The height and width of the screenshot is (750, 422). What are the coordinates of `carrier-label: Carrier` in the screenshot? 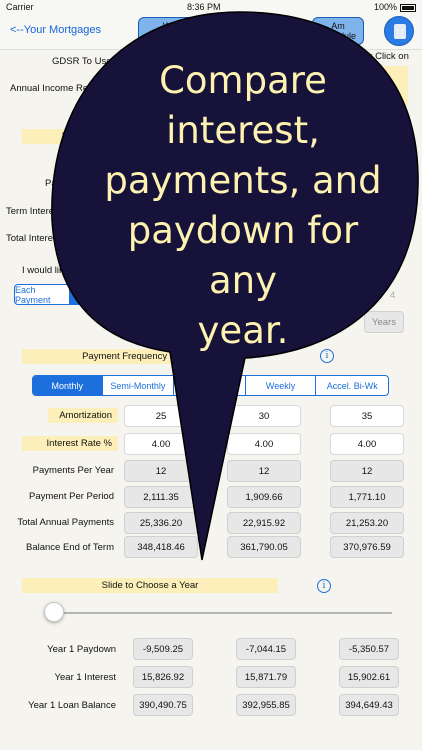 It's located at (20, 7).